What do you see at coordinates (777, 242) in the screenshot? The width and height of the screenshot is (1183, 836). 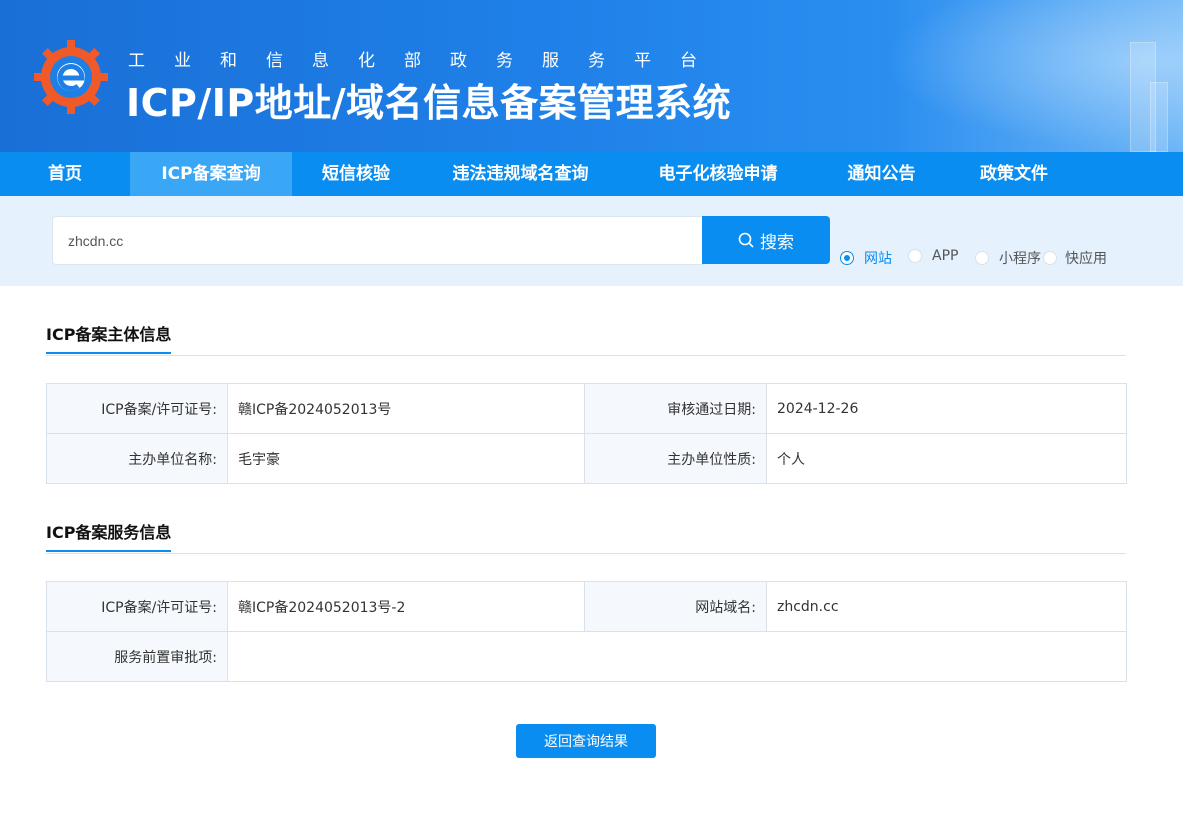 I see `search-button-label: 搜索` at bounding box center [777, 242].